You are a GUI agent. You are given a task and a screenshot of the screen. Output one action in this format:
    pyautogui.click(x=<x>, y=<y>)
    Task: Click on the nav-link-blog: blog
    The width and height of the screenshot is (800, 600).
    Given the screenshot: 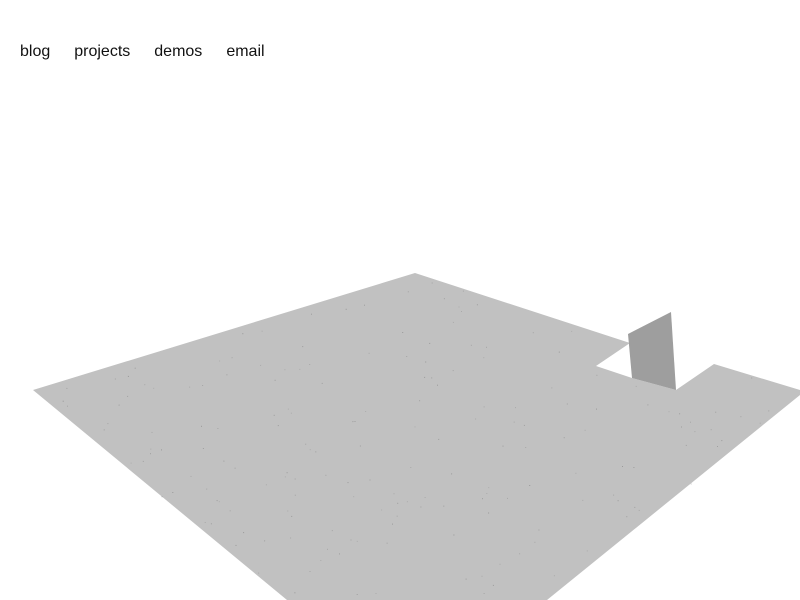 What is the action you would take?
    pyautogui.click(x=35, y=52)
    